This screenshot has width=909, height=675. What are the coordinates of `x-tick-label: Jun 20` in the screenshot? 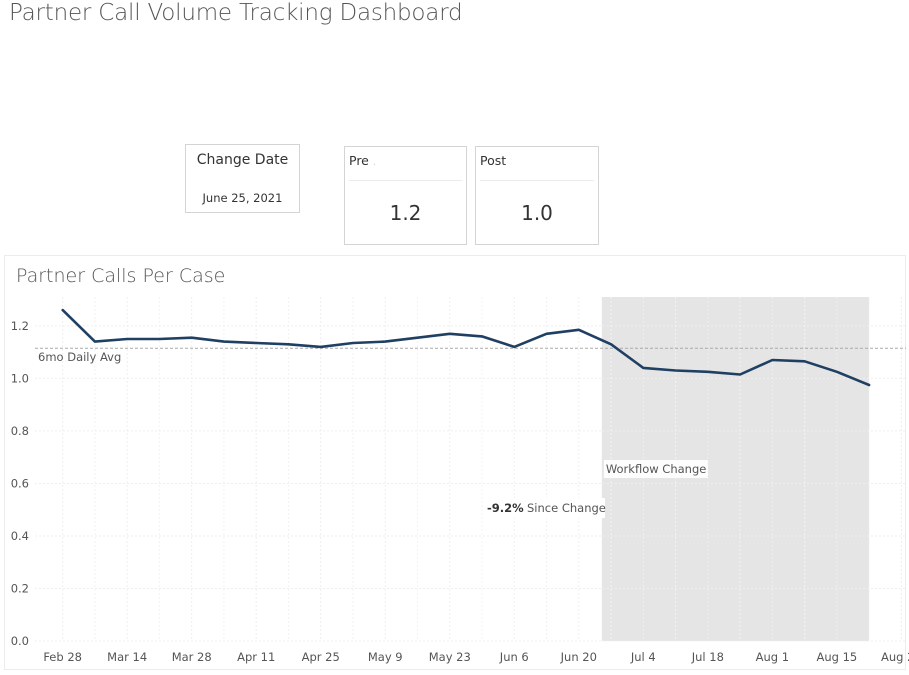 It's located at (578, 657).